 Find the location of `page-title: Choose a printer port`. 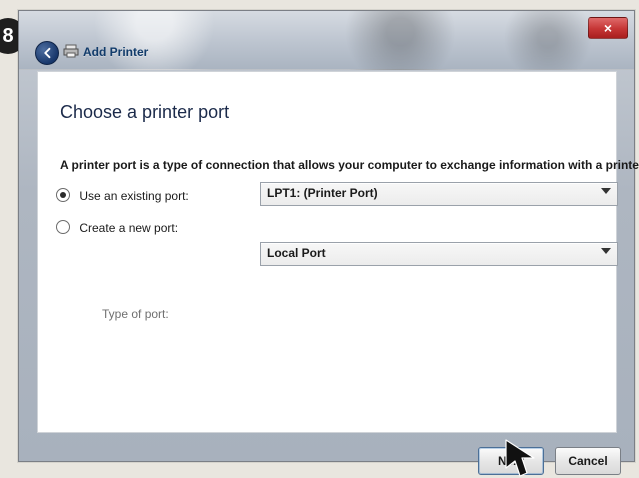

page-title: Choose a printer port is located at coordinates (145, 112).